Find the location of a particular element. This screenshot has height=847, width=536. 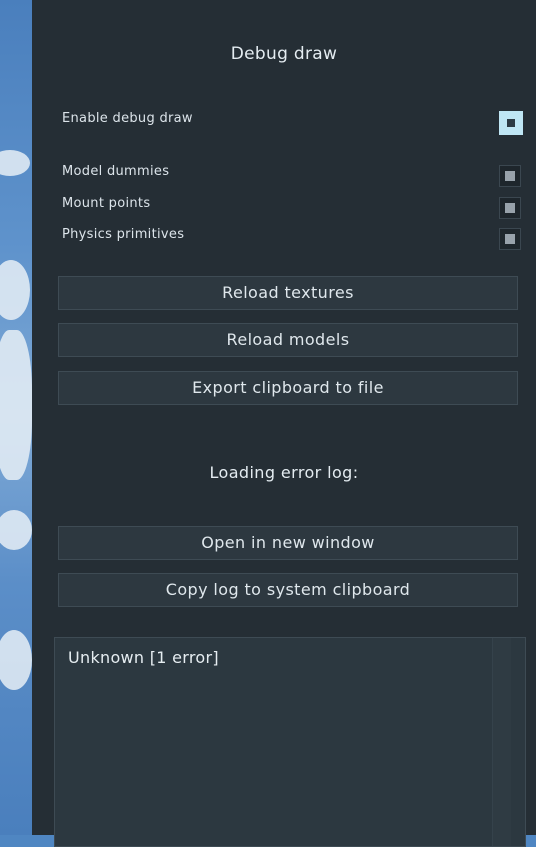

background-sky is located at coordinates (16, 417).